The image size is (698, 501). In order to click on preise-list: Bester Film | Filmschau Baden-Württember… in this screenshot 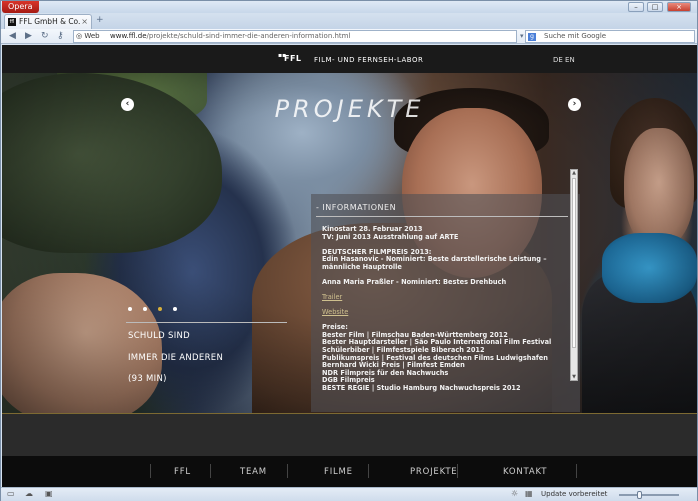, I will do `click(436, 361)`.